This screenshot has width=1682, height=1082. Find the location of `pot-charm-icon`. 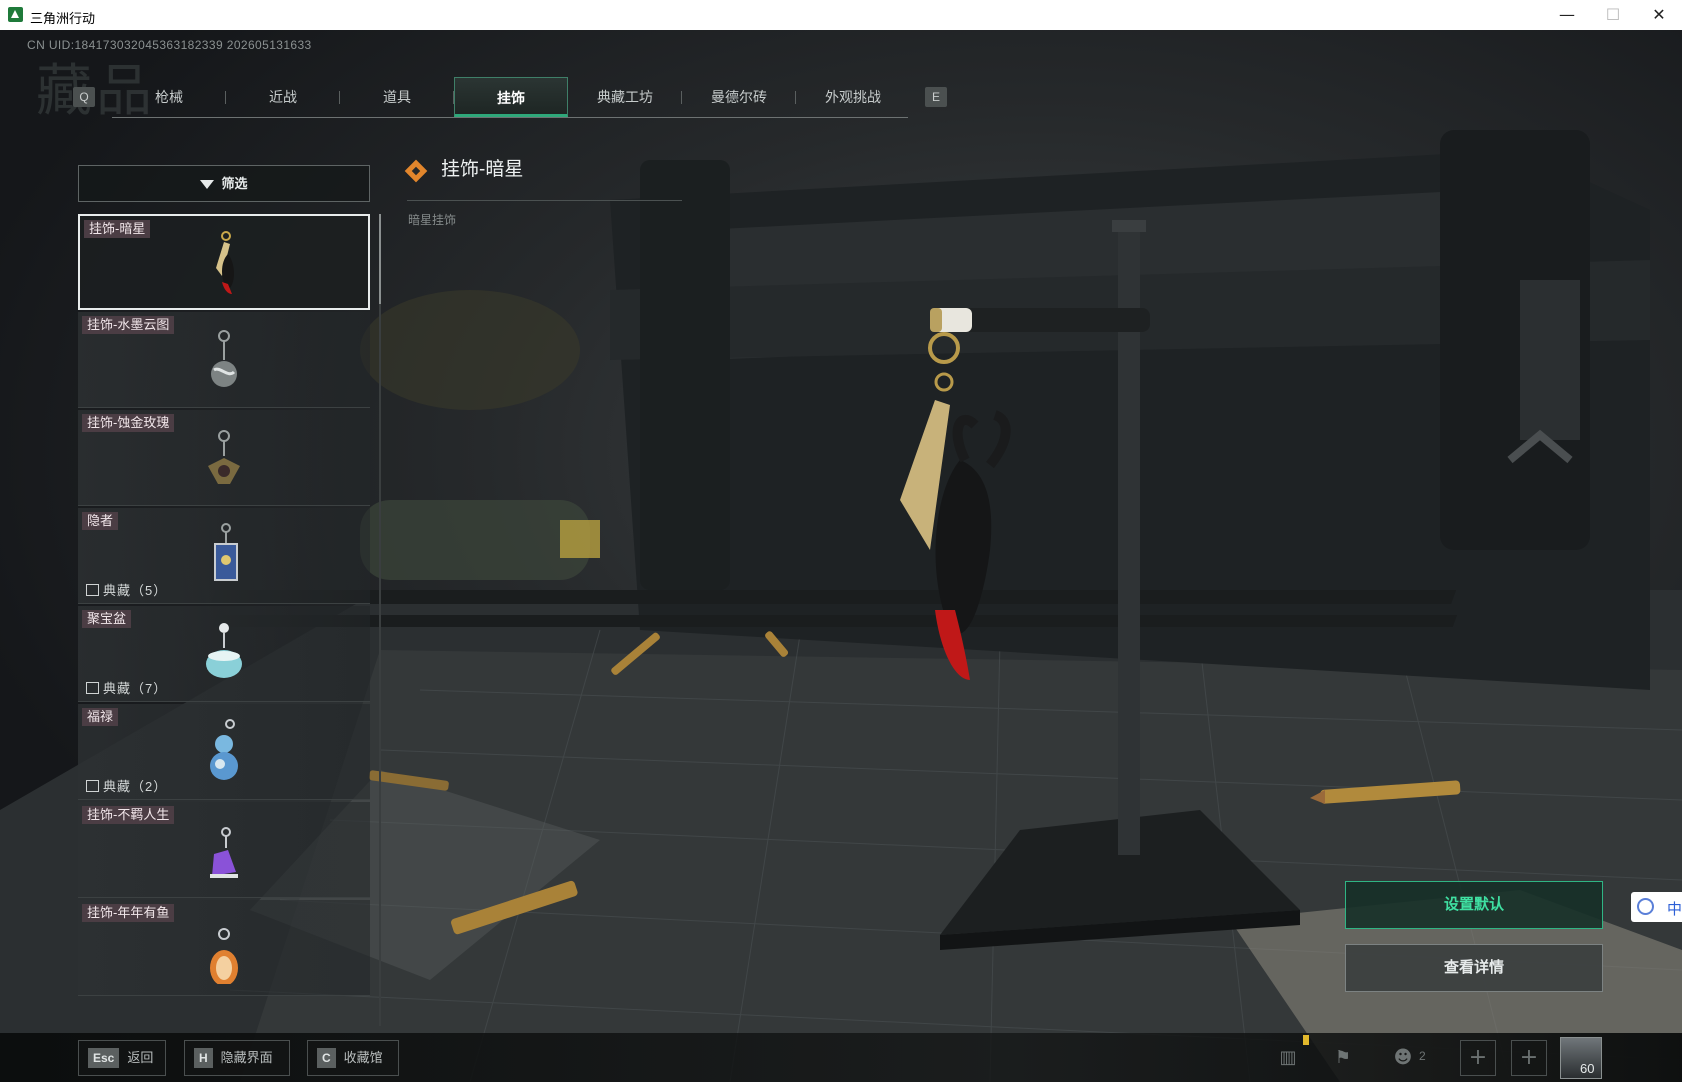

pot-charm-icon is located at coordinates (224, 650).